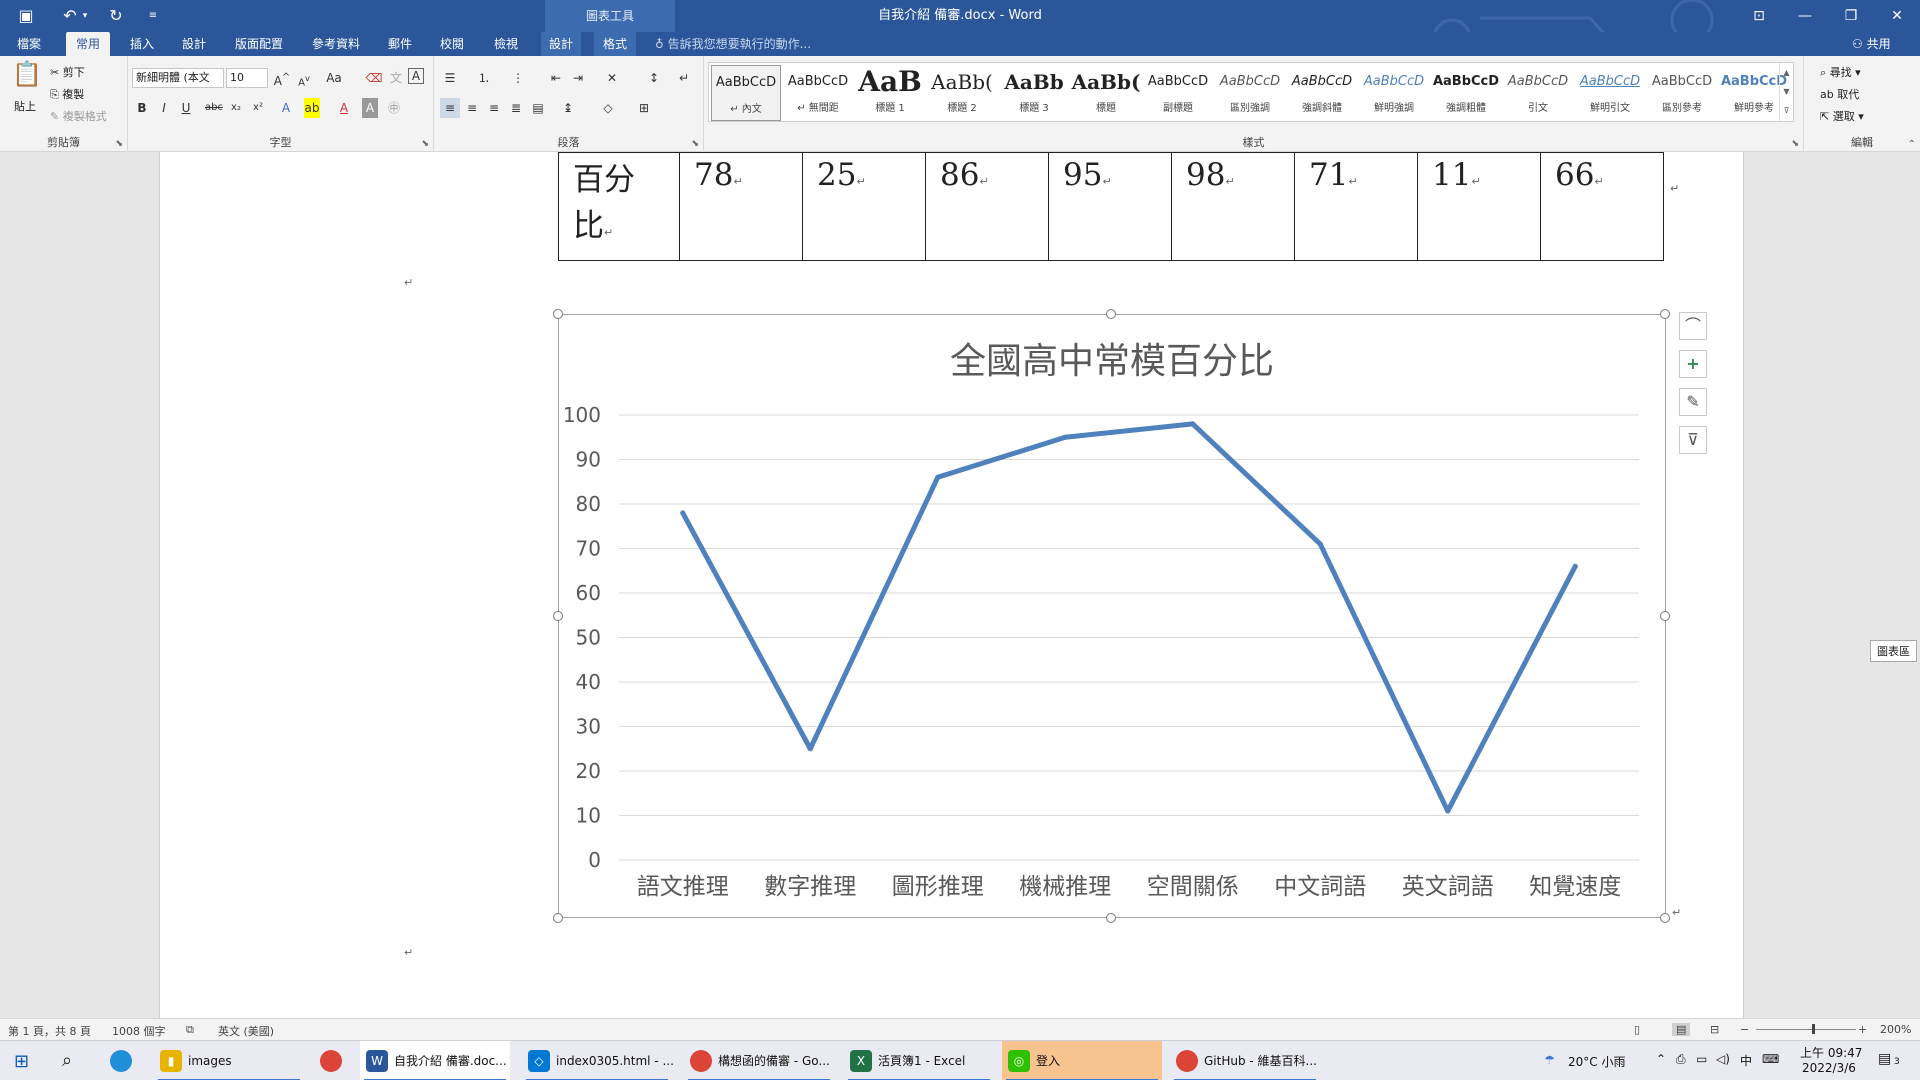 This screenshot has width=1920, height=1080. I want to click on table-header-cell: 百分比↵, so click(619, 206).